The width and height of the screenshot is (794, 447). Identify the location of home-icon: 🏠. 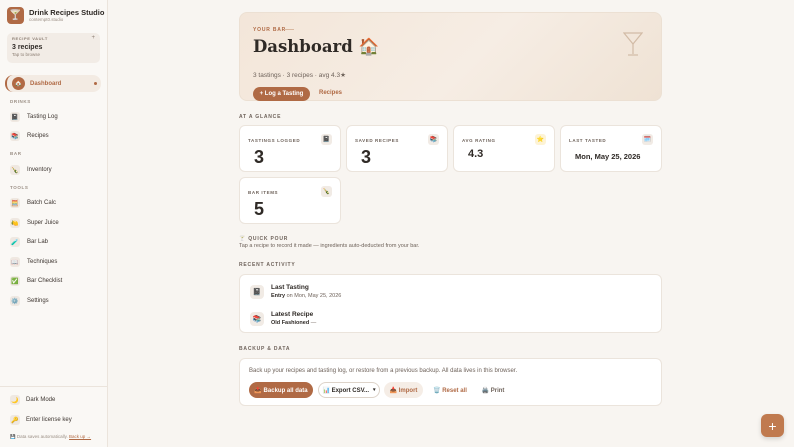
(18, 83).